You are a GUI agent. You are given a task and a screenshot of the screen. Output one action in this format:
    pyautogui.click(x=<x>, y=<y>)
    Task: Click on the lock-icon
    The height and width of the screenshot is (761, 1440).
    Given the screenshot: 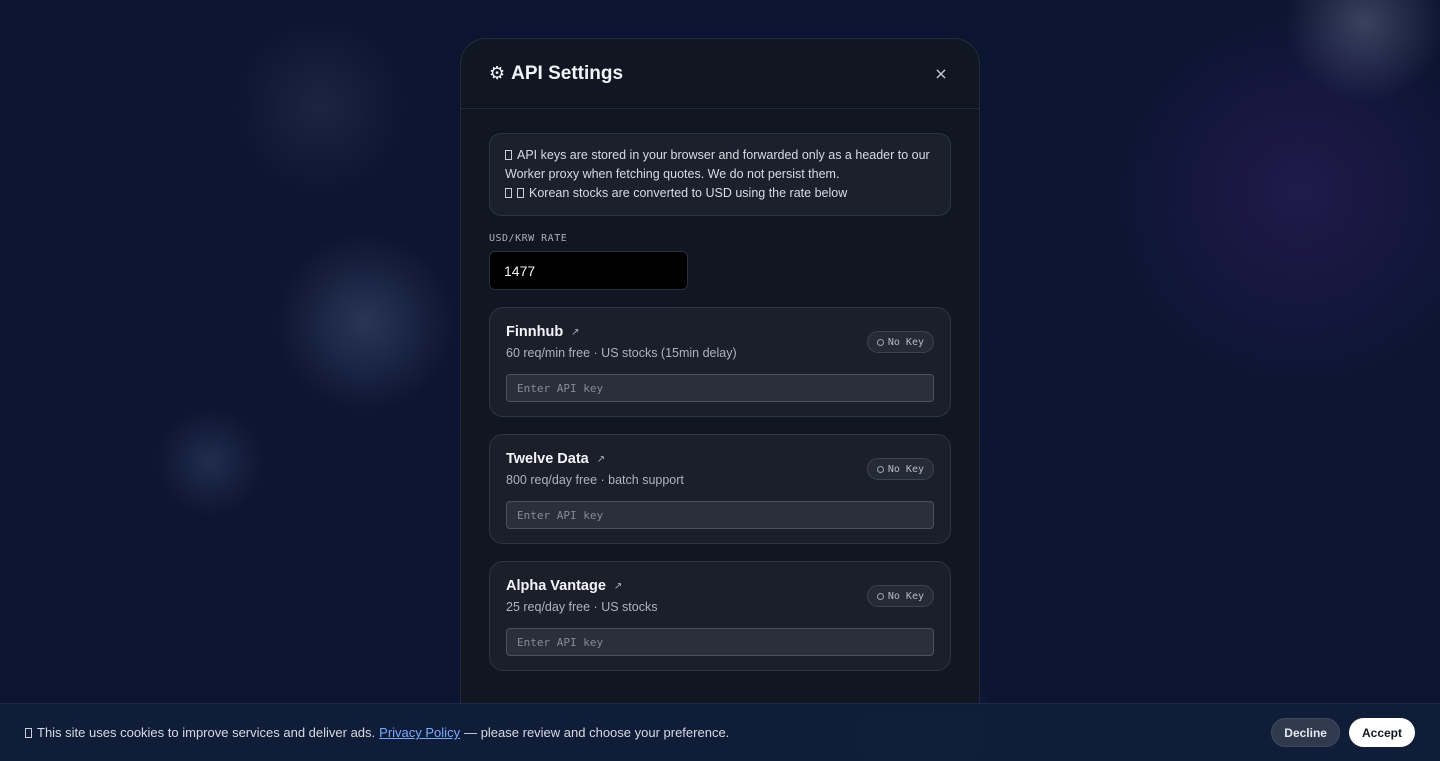 What is the action you would take?
    pyautogui.click(x=508, y=155)
    